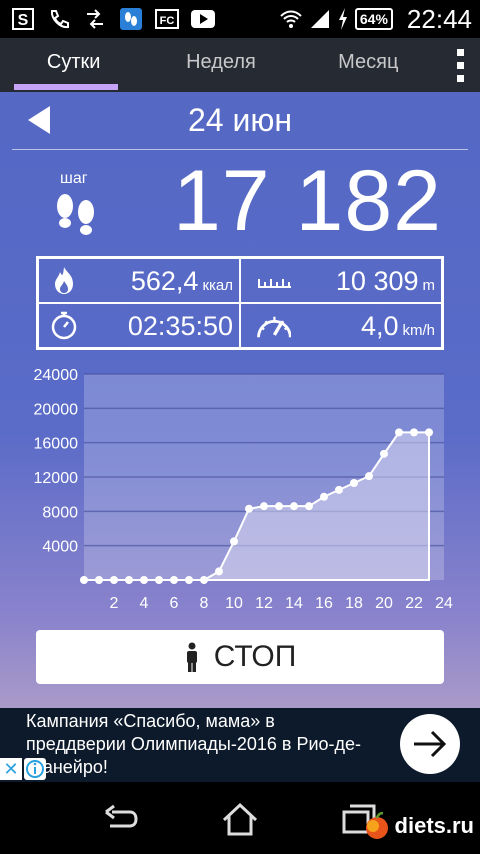 This screenshot has height=854, width=480. I want to click on stopwatch-icon, so click(64, 325).